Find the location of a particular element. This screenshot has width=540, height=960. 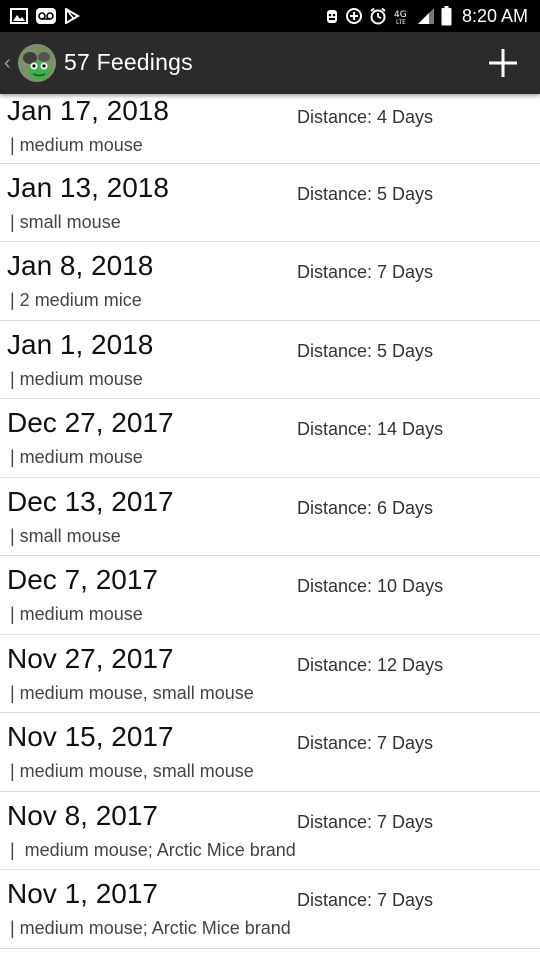

status-left-icons is located at coordinates (45, 16).